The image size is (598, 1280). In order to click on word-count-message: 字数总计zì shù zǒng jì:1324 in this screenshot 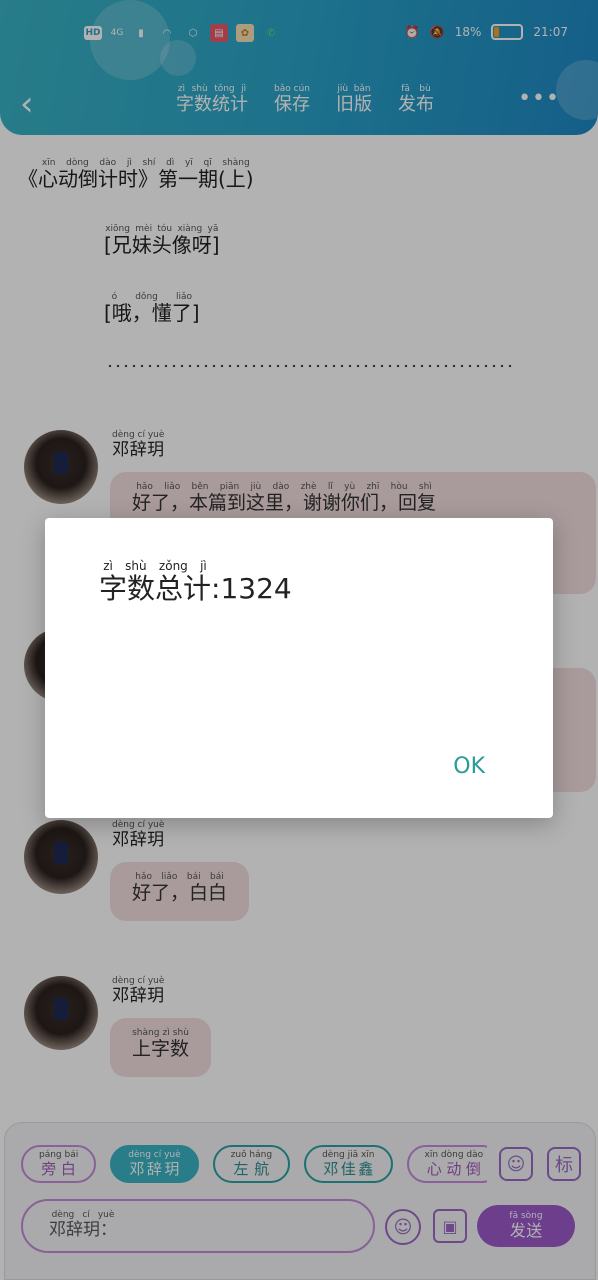, I will do `click(195, 583)`.